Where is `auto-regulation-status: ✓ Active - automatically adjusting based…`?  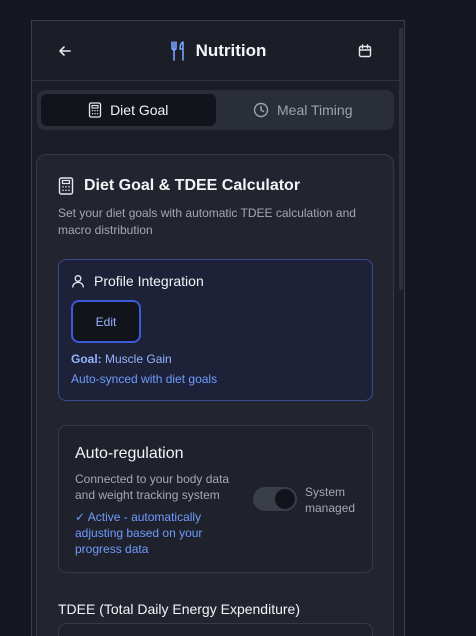
auto-regulation-status: ✓ Active - automatically adjusting based… is located at coordinates (139, 533).